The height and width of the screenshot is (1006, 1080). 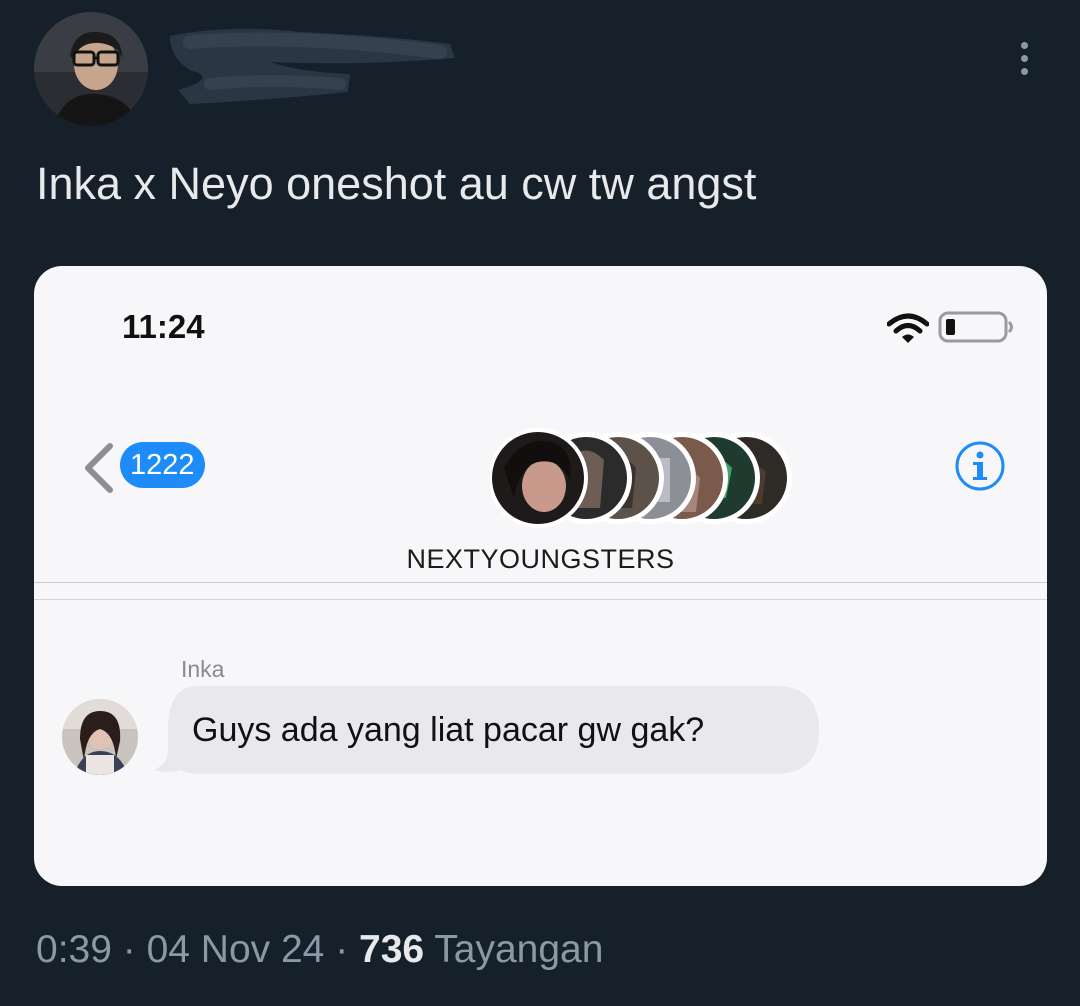 I want to click on group-name: NEXTYOUNGSTERS, so click(x=540, y=559).